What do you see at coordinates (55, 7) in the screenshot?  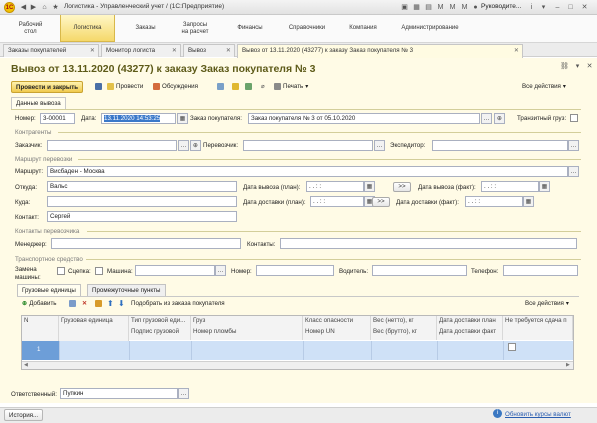 I see `star-icon: ★` at bounding box center [55, 7].